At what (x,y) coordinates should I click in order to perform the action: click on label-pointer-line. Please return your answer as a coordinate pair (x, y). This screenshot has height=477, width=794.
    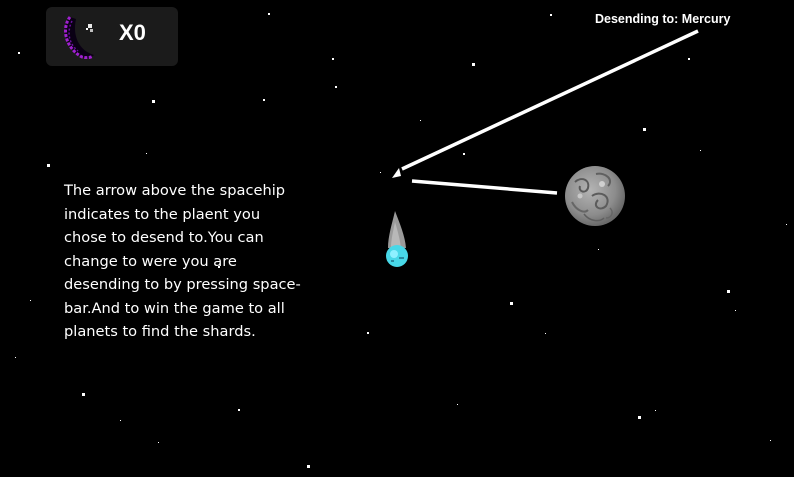
    Looking at the image, I should click on (550, 100).